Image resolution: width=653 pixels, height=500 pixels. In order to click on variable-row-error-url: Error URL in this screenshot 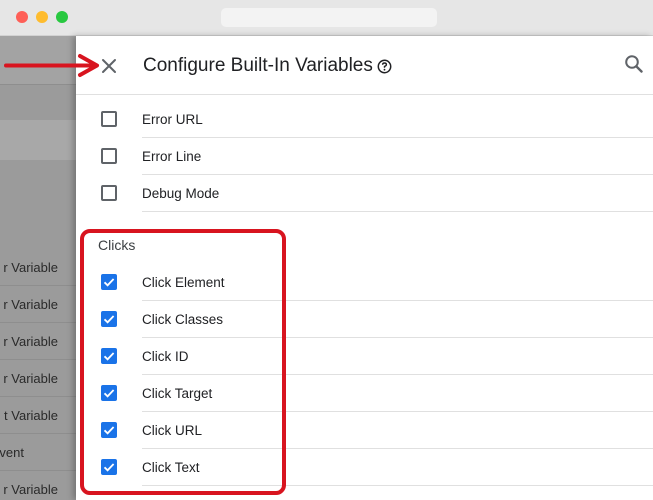, I will do `click(377, 119)`.